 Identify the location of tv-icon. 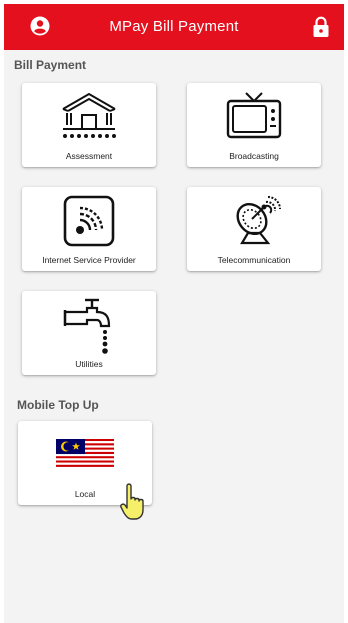
(254, 115).